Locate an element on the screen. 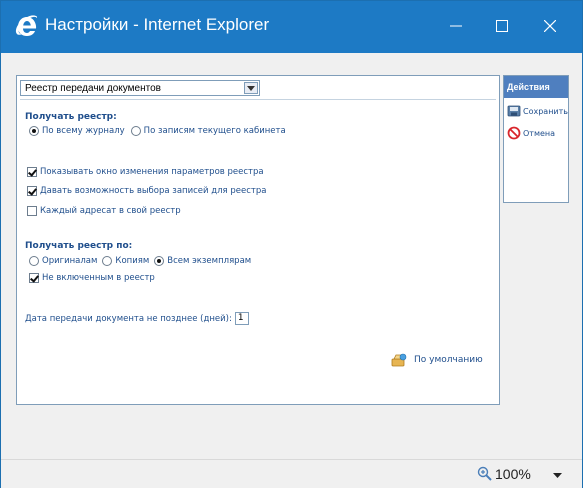 The height and width of the screenshot is (488, 583). radio-label: Оригиналам is located at coordinates (70, 261).